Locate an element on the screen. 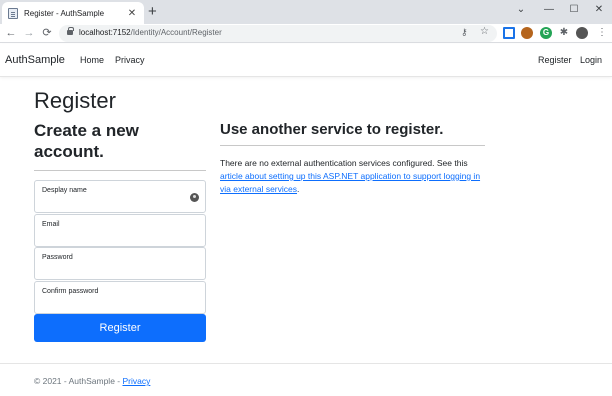  display-name-label: Desplay name is located at coordinates (64, 190).